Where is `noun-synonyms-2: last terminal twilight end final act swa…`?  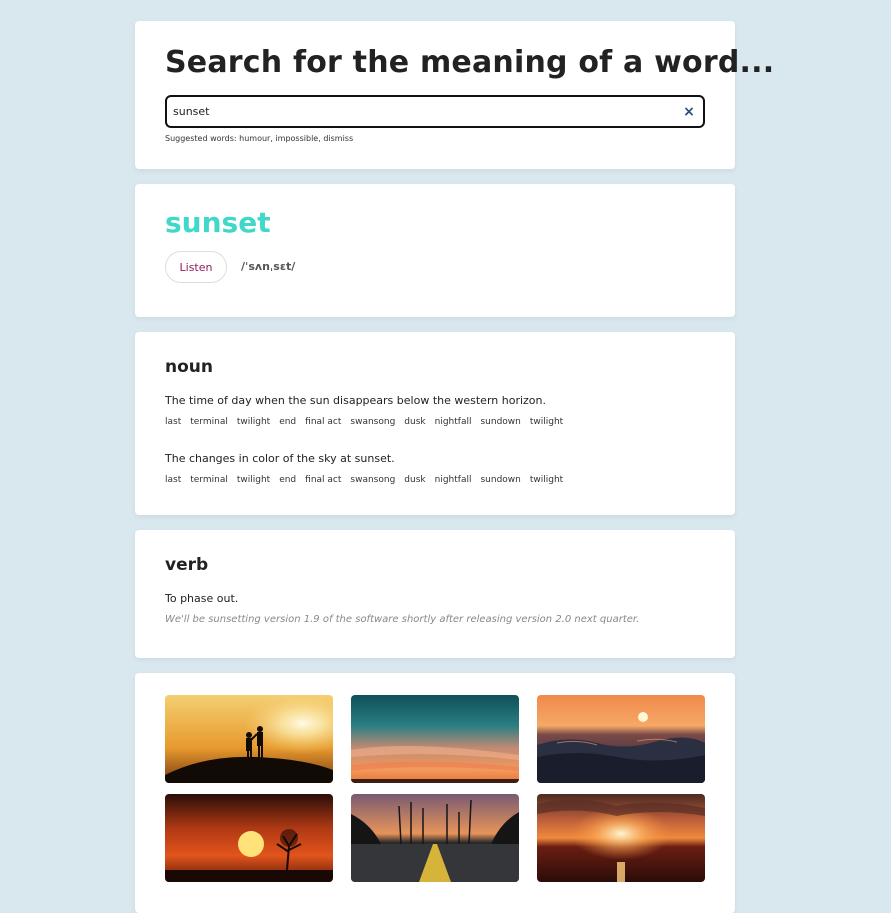 noun-synonyms-2: last terminal twilight end final act swa… is located at coordinates (364, 480).